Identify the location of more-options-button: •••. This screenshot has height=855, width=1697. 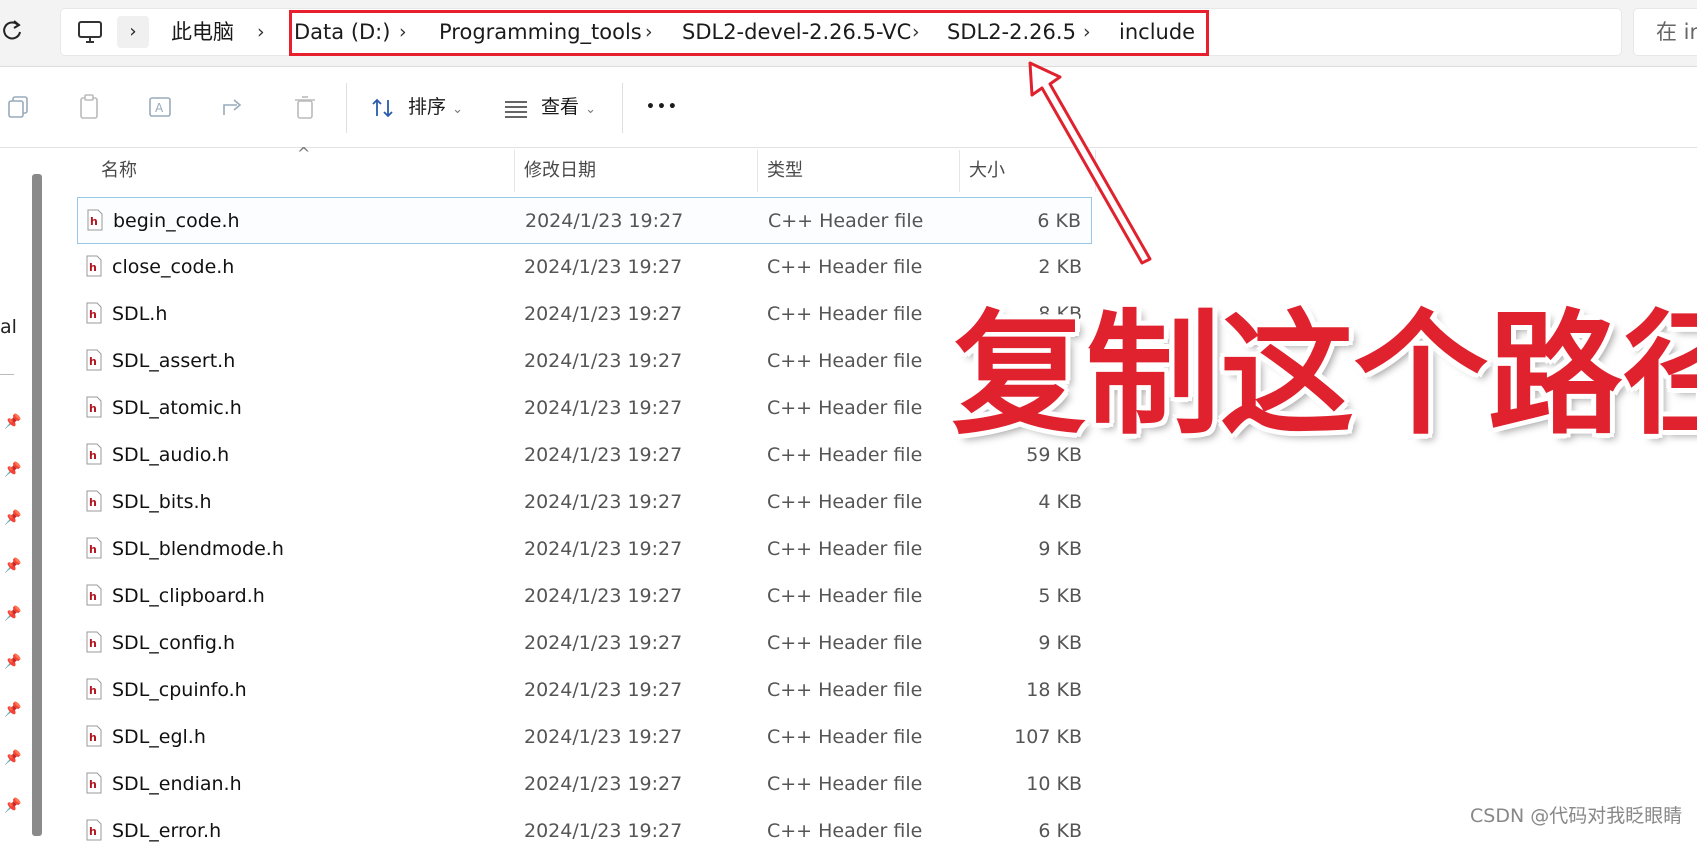
(662, 107).